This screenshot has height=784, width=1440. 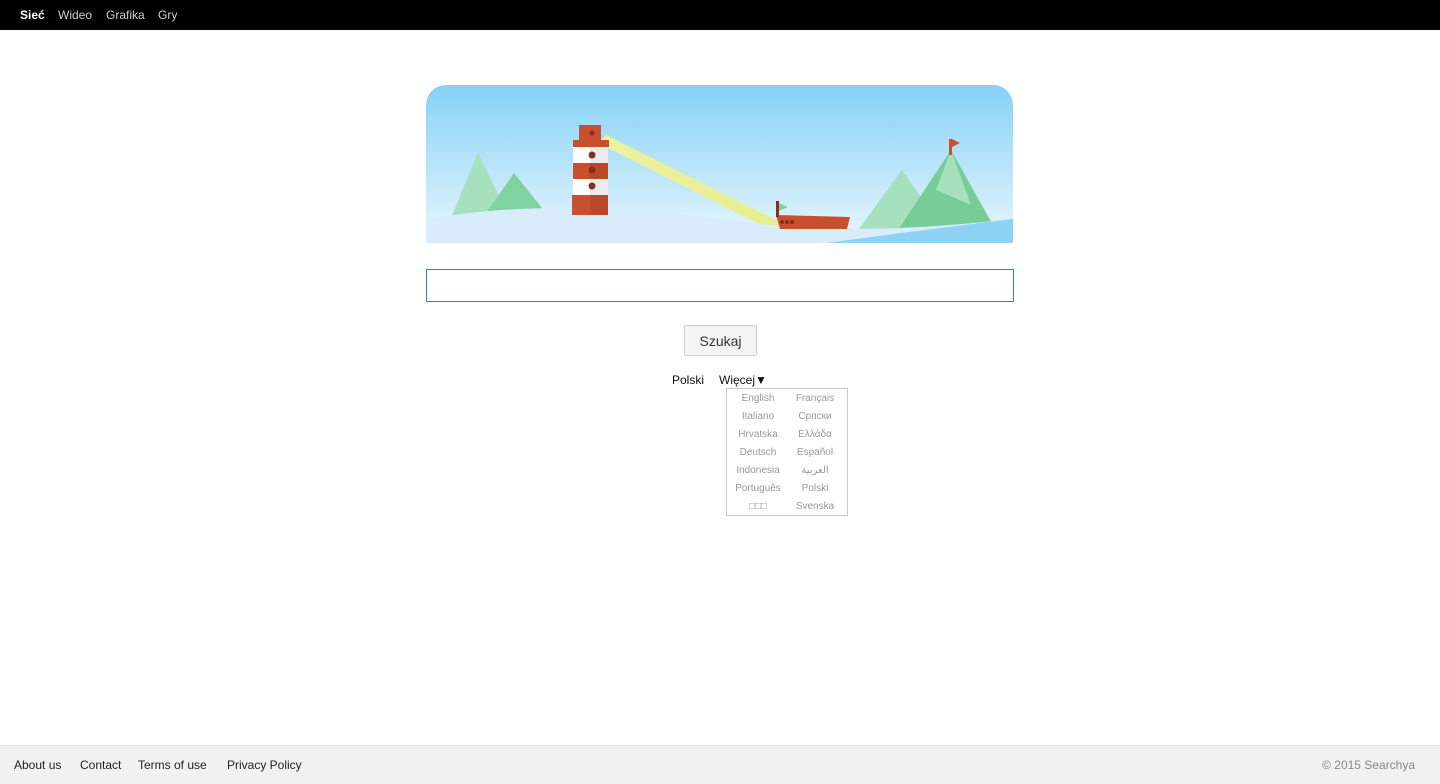 I want to click on language-option-polish: Polski, so click(x=815, y=489).